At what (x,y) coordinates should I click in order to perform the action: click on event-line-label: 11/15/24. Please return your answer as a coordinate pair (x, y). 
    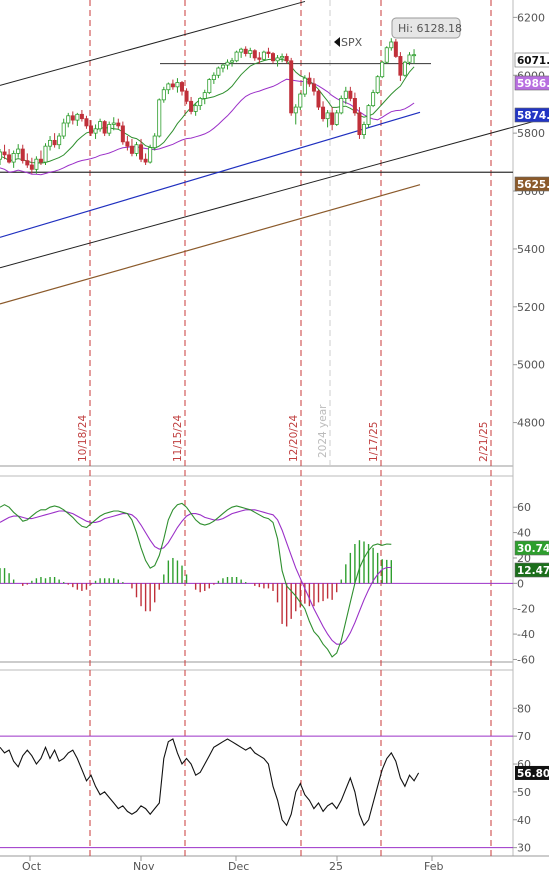
    Looking at the image, I should click on (178, 438).